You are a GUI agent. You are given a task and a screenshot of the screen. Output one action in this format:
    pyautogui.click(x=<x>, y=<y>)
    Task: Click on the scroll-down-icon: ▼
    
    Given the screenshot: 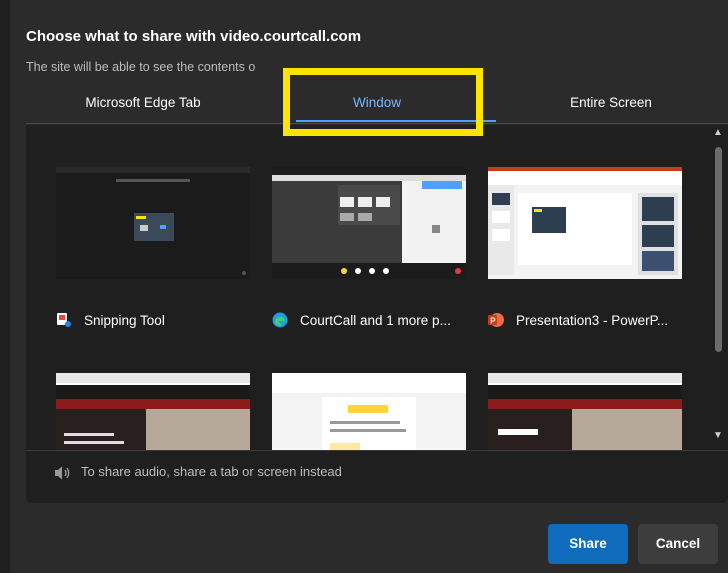 What is the action you would take?
    pyautogui.click(x=718, y=436)
    